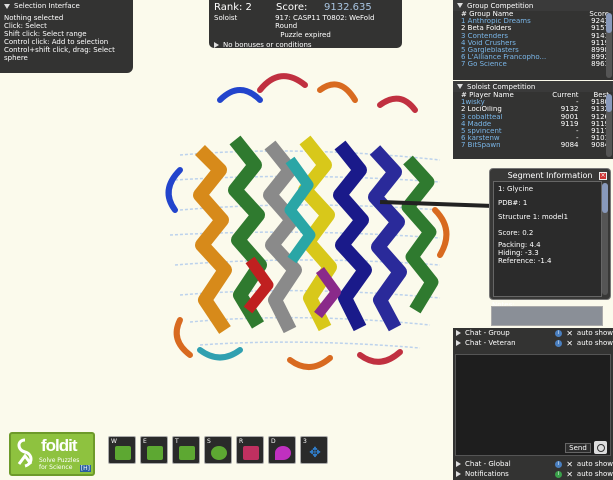 Image resolution: width=613 pixels, height=480 pixels. What do you see at coordinates (241, 441) in the screenshot?
I see `shortcut-key: R` at bounding box center [241, 441].